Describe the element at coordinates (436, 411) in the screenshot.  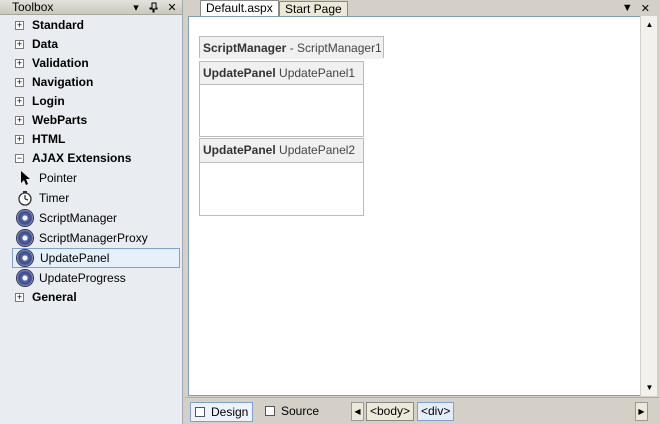
I see `tag-div: <div>` at that location.